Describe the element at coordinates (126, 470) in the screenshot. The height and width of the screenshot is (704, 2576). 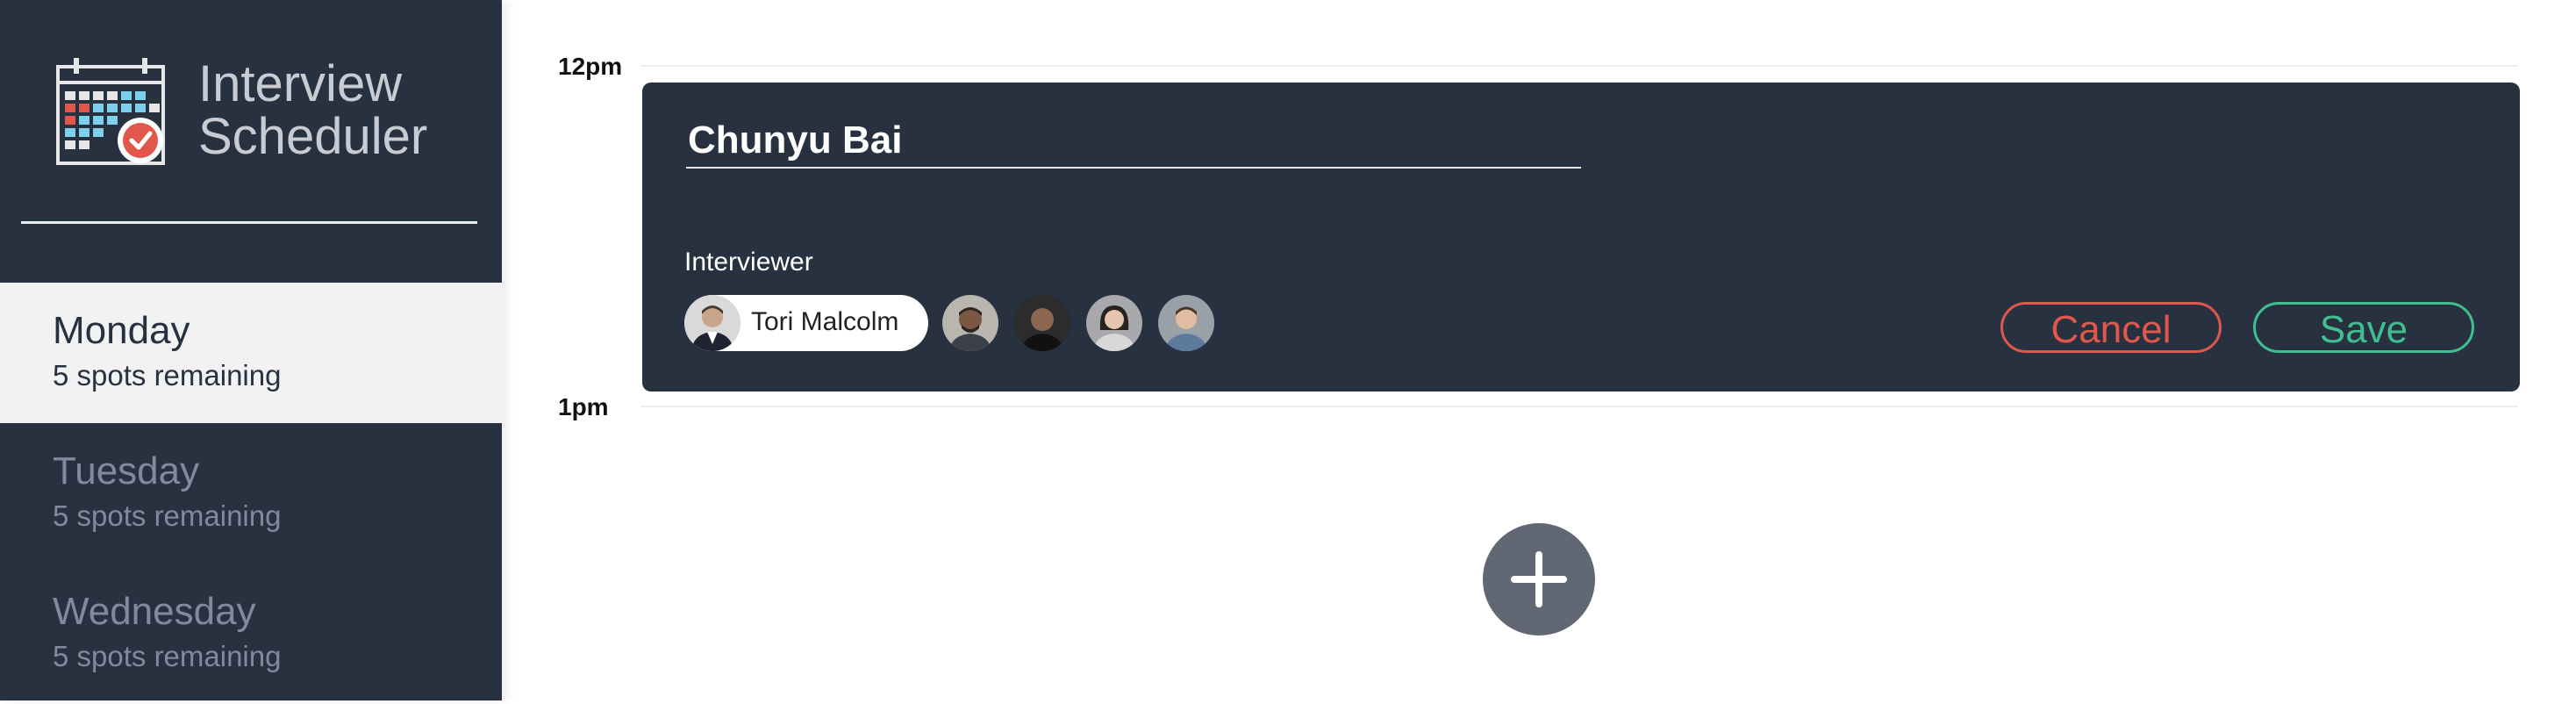
I see `day-name: Tuesday` at that location.